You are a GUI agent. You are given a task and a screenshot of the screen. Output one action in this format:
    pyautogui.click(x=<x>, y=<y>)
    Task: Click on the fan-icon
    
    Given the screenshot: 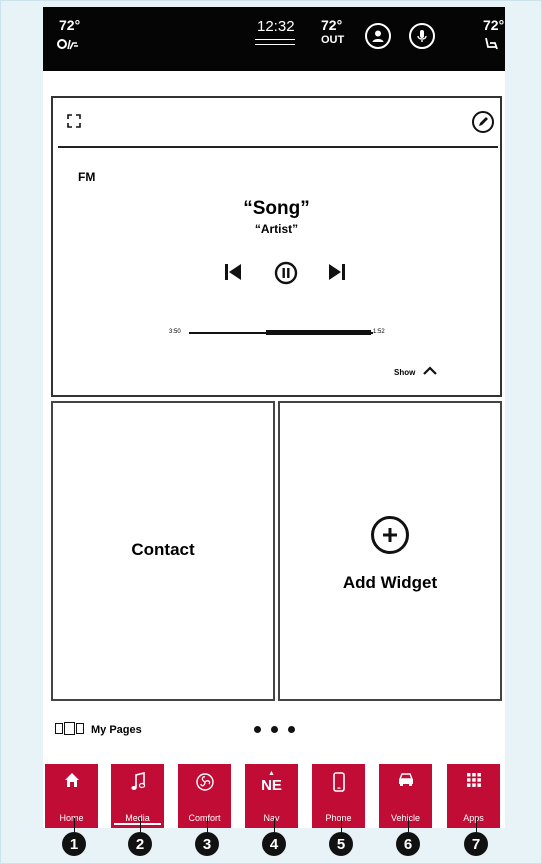 What is the action you would take?
    pyautogui.click(x=204, y=782)
    